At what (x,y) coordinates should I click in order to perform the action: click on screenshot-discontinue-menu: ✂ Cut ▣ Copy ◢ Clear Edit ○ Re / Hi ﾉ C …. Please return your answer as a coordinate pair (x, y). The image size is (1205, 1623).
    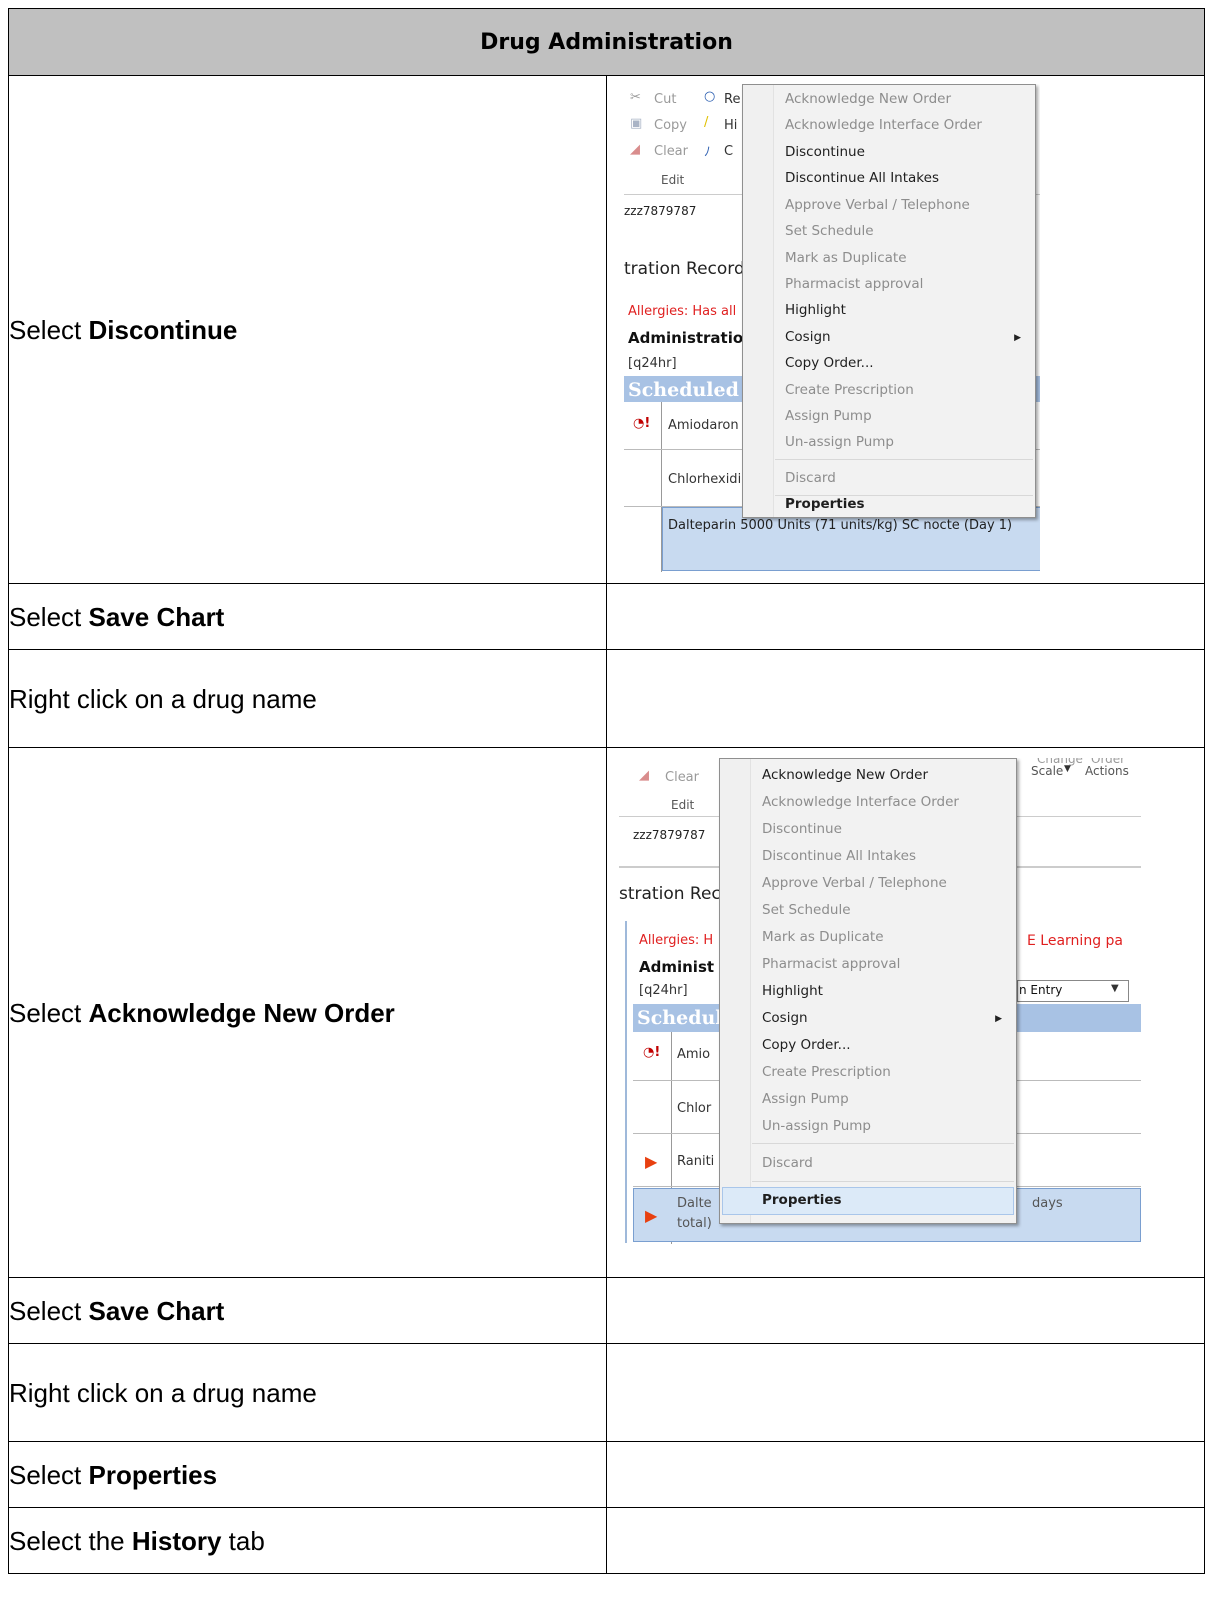
    Looking at the image, I should click on (832, 328).